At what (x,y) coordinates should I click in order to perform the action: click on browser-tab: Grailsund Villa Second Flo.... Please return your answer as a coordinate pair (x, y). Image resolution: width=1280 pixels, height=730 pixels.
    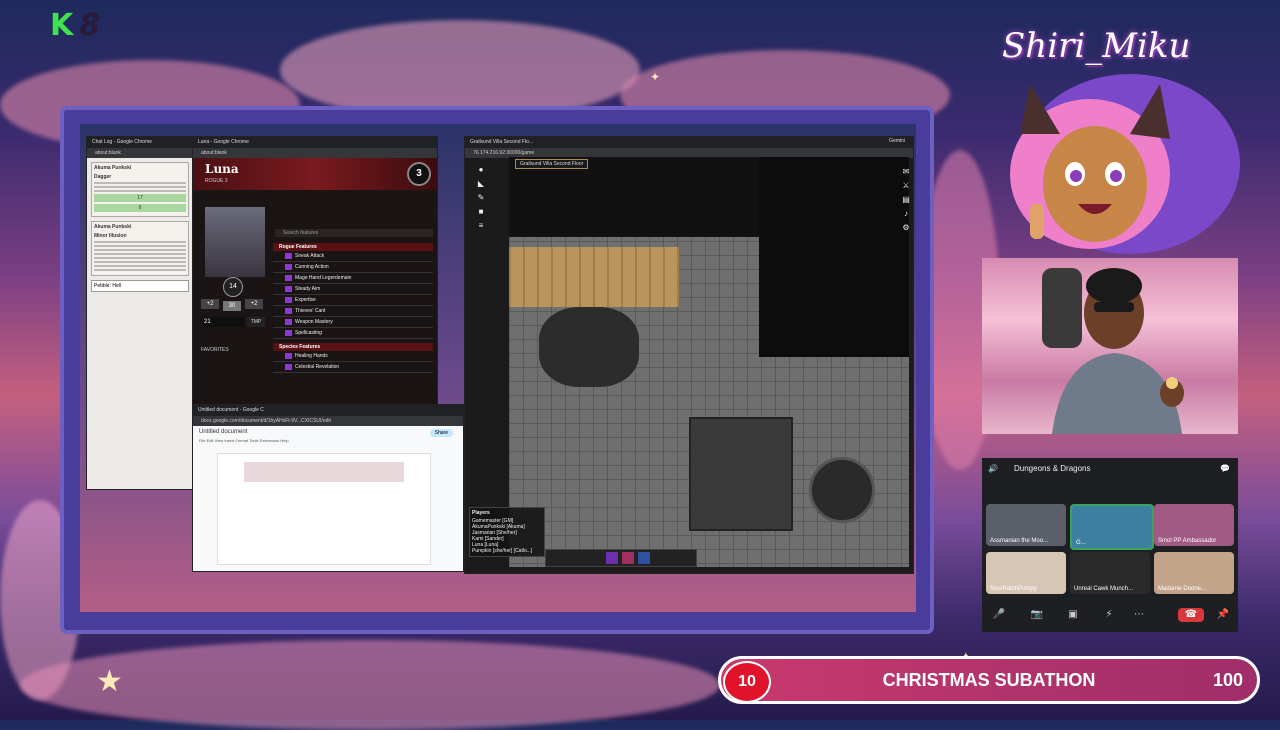
    Looking at the image, I should click on (689, 142).